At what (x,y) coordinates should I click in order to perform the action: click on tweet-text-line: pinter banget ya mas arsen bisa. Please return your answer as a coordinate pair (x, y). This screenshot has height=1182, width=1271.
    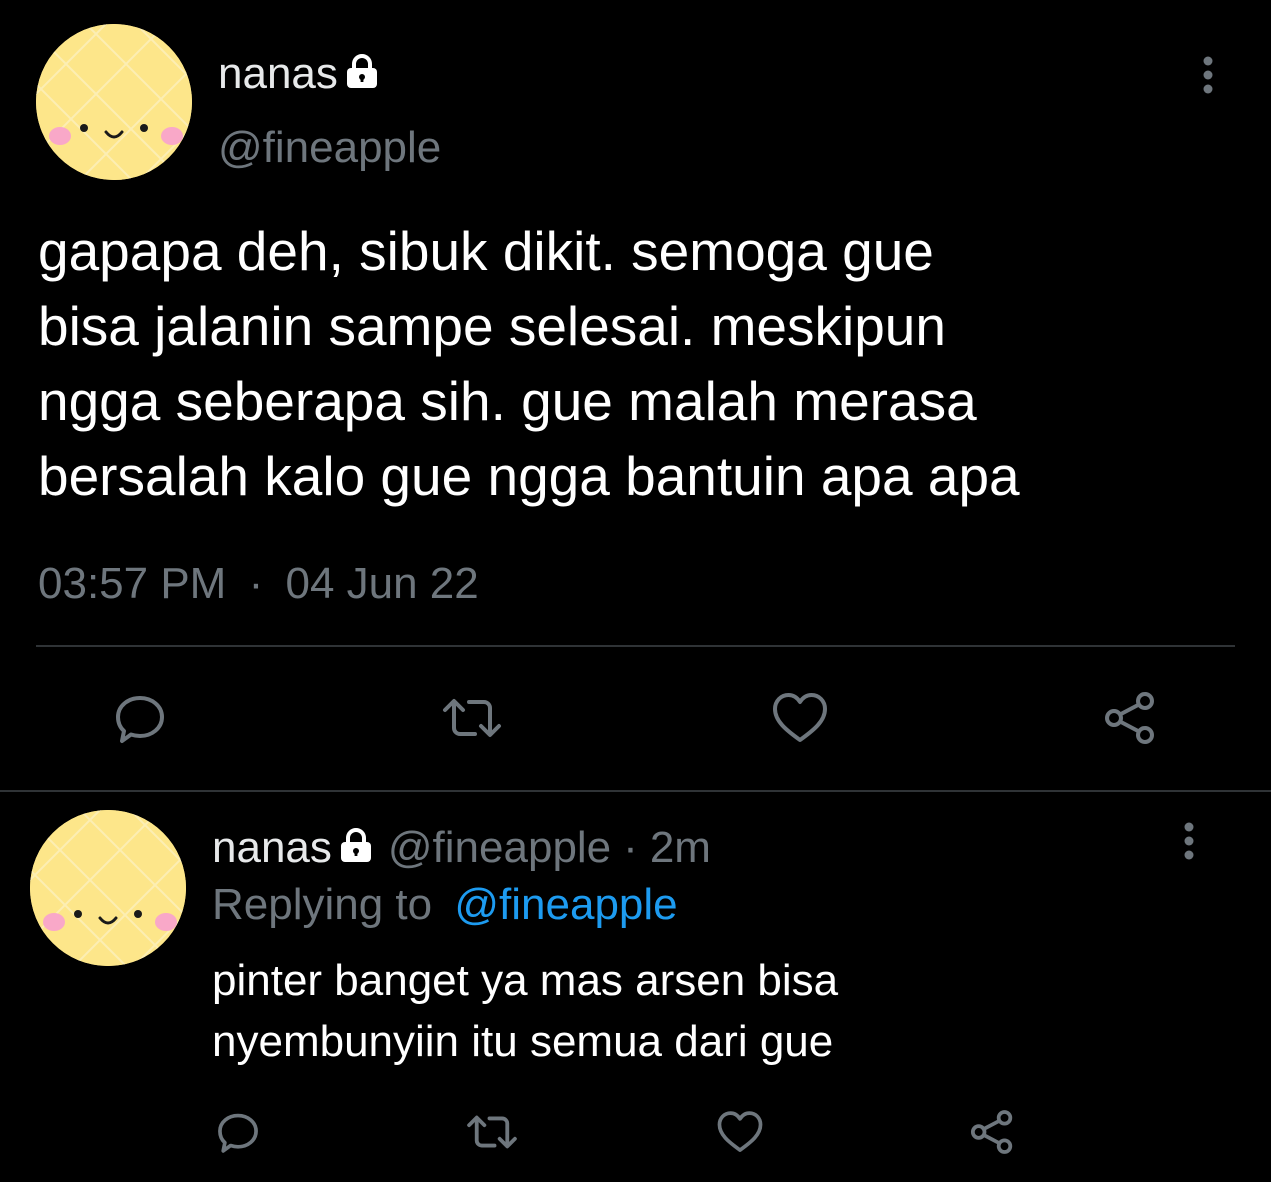
    Looking at the image, I should click on (525, 980).